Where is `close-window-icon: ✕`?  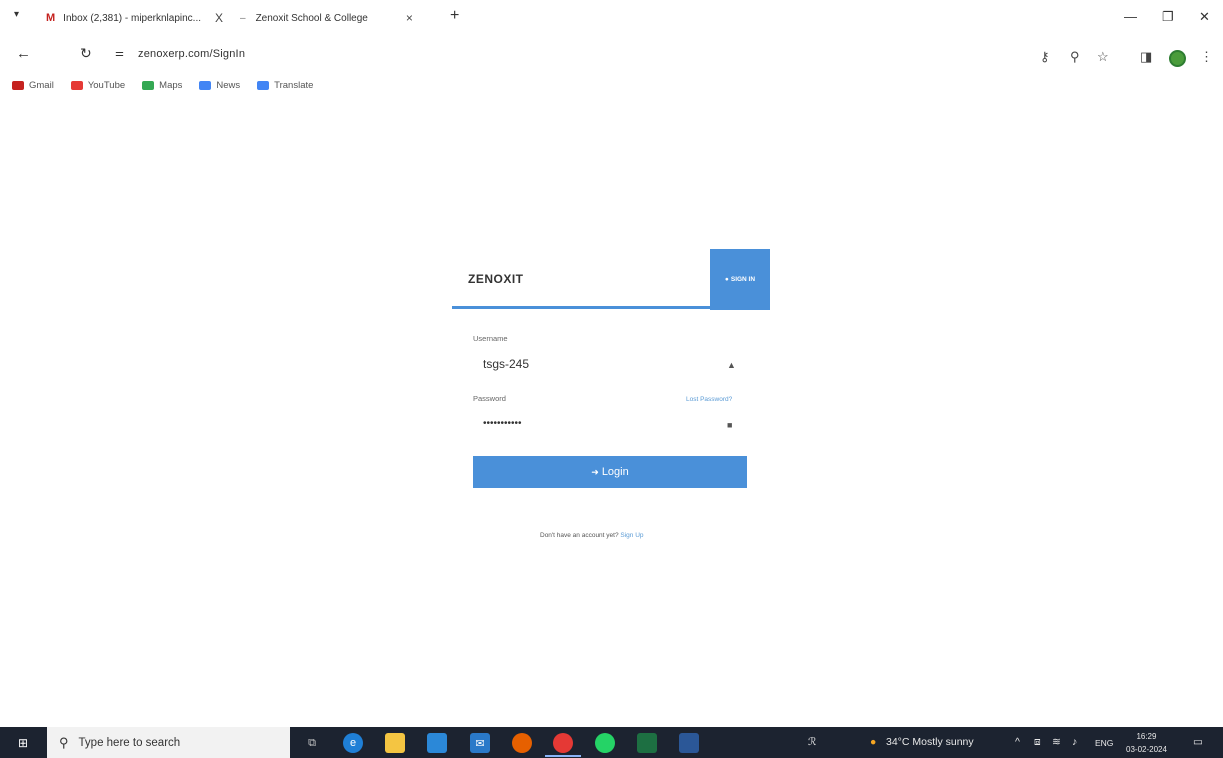
close-window-icon: ✕ is located at coordinates (1204, 17).